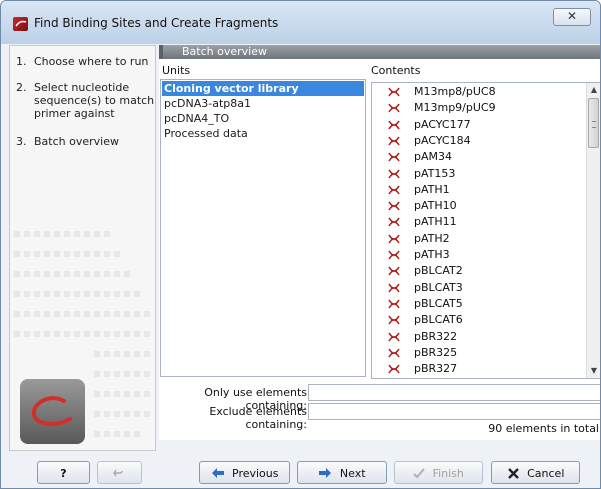 The height and width of the screenshot is (489, 601). Describe the element at coordinates (263, 133) in the screenshot. I see `unit-item-processed-data: Processed data` at that location.